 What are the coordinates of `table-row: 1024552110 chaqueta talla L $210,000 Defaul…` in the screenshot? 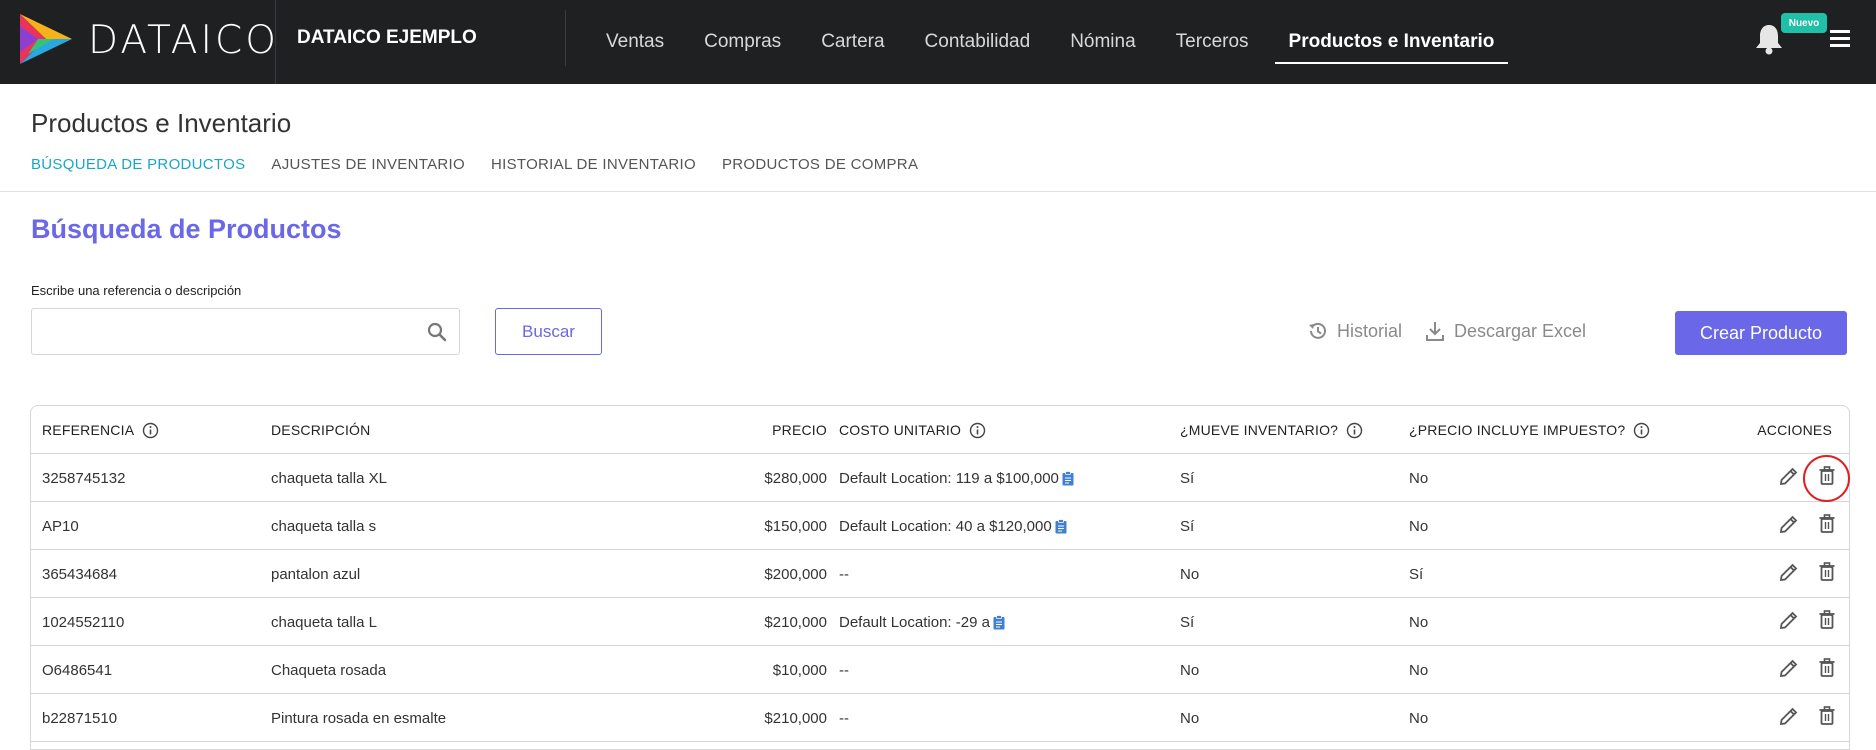 It's located at (940, 622).